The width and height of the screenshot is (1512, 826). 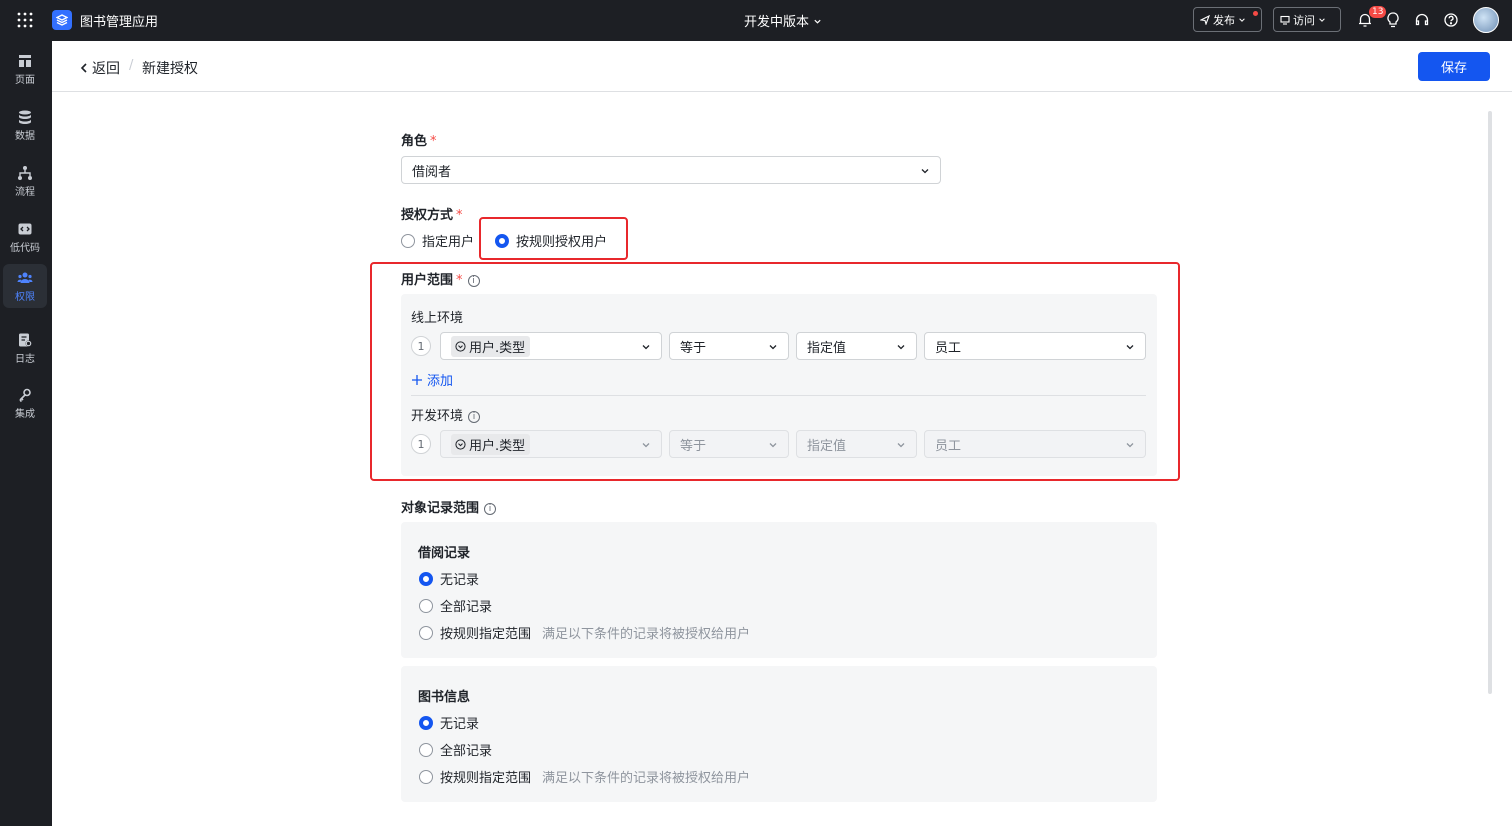 I want to click on version-selector: 开发中版本, so click(x=783, y=20).